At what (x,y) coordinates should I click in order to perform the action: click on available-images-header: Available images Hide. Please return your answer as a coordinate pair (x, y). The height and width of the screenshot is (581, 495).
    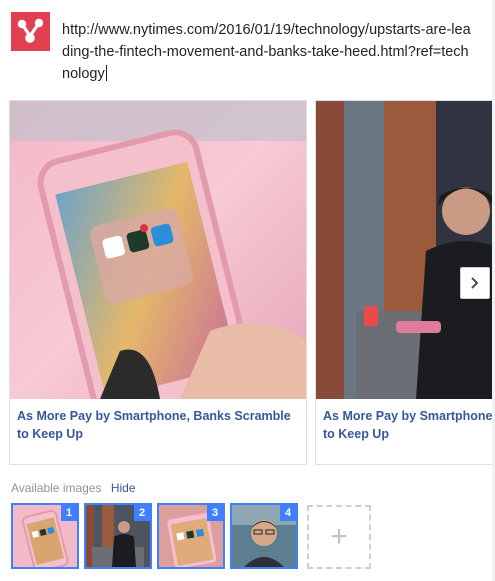
    Looking at the image, I should click on (73, 488).